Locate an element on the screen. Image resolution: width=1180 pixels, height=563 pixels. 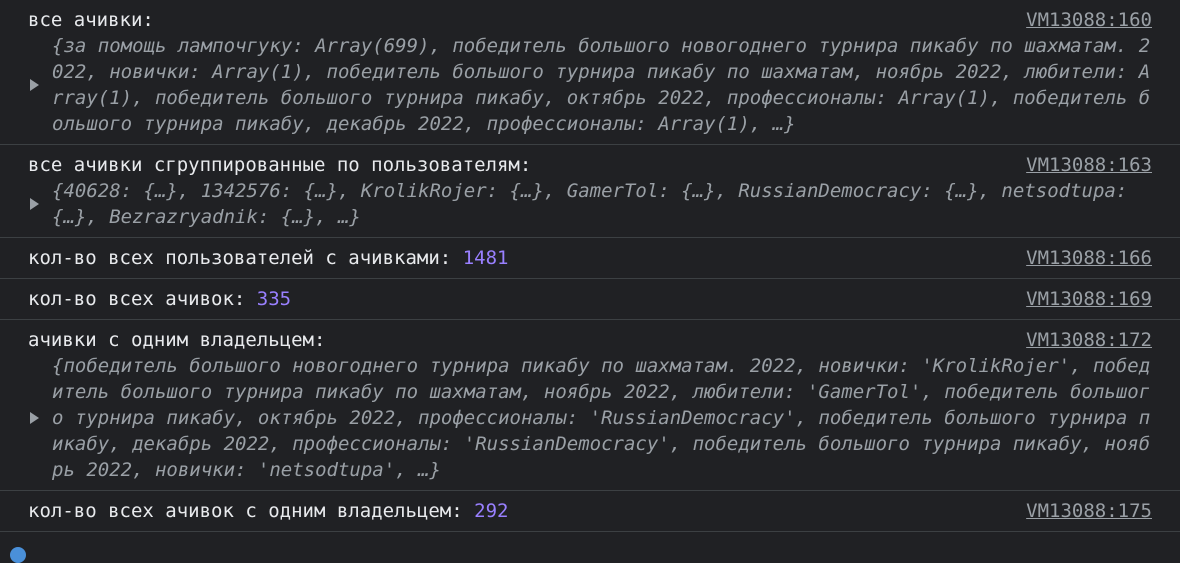
source-link: VM13088:172 is located at coordinates (1089, 340).